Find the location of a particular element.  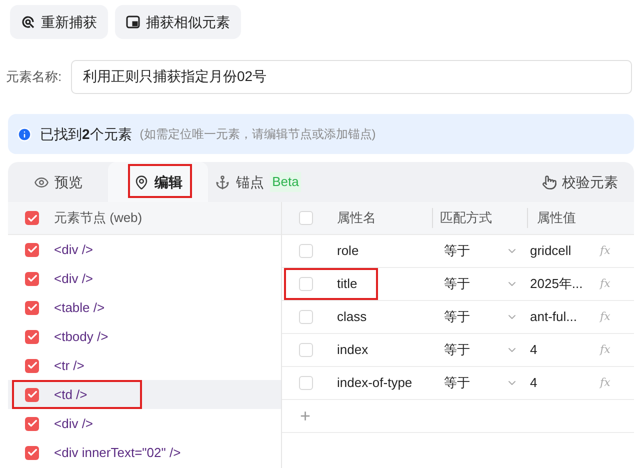

hand-icon is located at coordinates (549, 182).